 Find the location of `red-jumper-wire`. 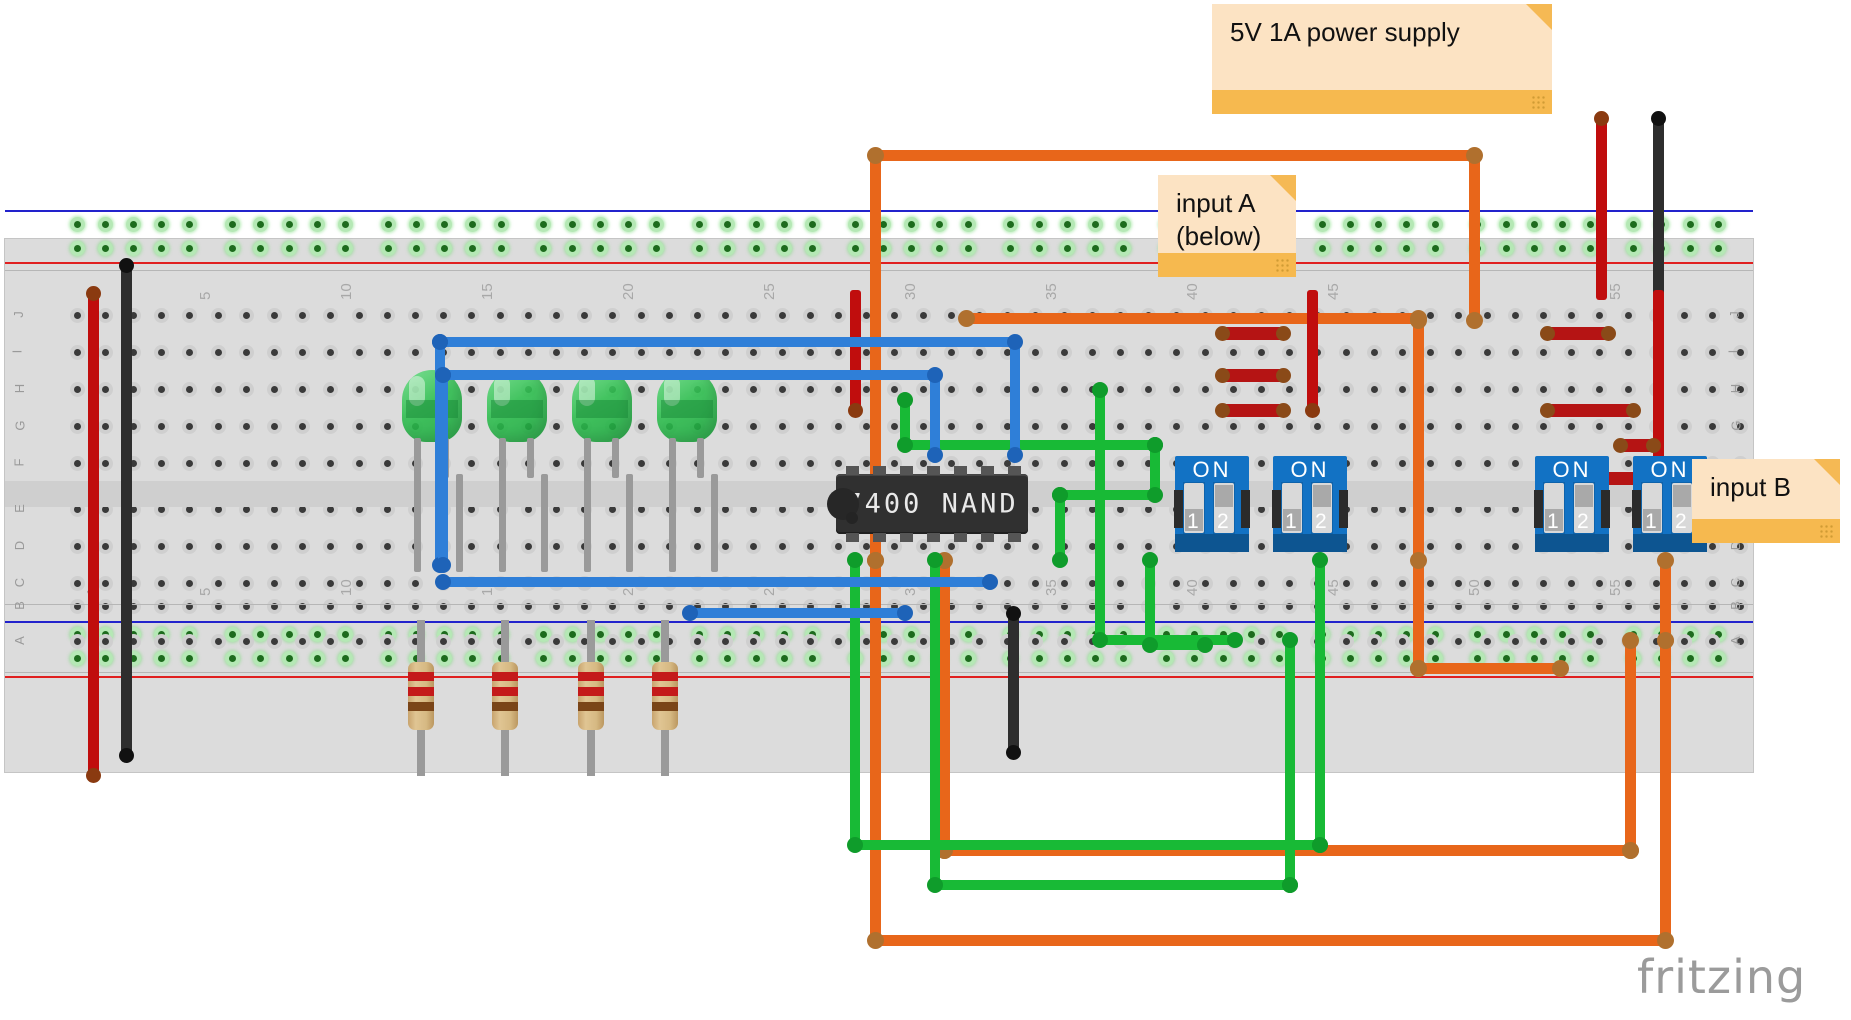

red-jumper-wire is located at coordinates (1253, 410).